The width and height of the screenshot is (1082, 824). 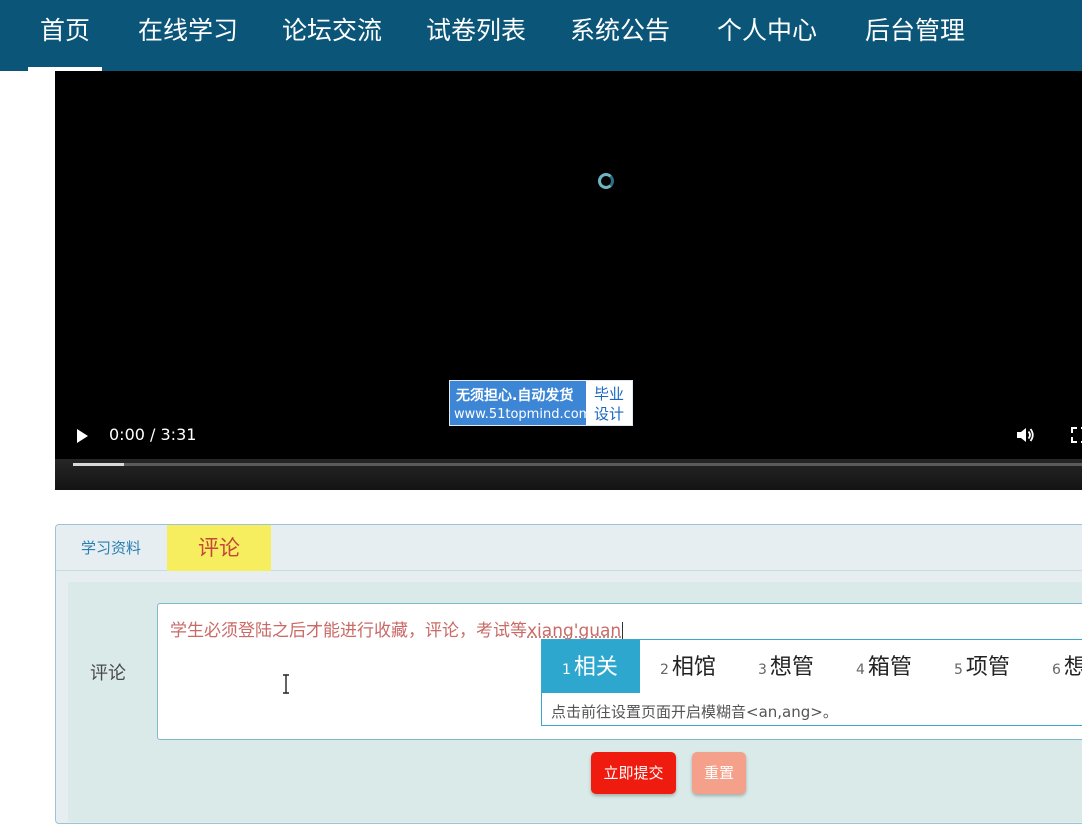 What do you see at coordinates (767, 35) in the screenshot?
I see `nav-item-personal-center: 个人中心` at bounding box center [767, 35].